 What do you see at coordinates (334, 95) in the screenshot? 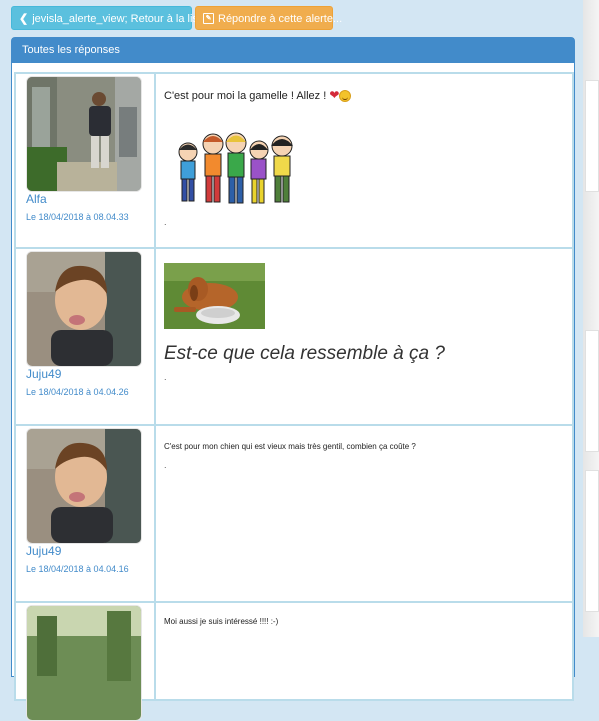
I see `heart-icon: ❤` at bounding box center [334, 95].